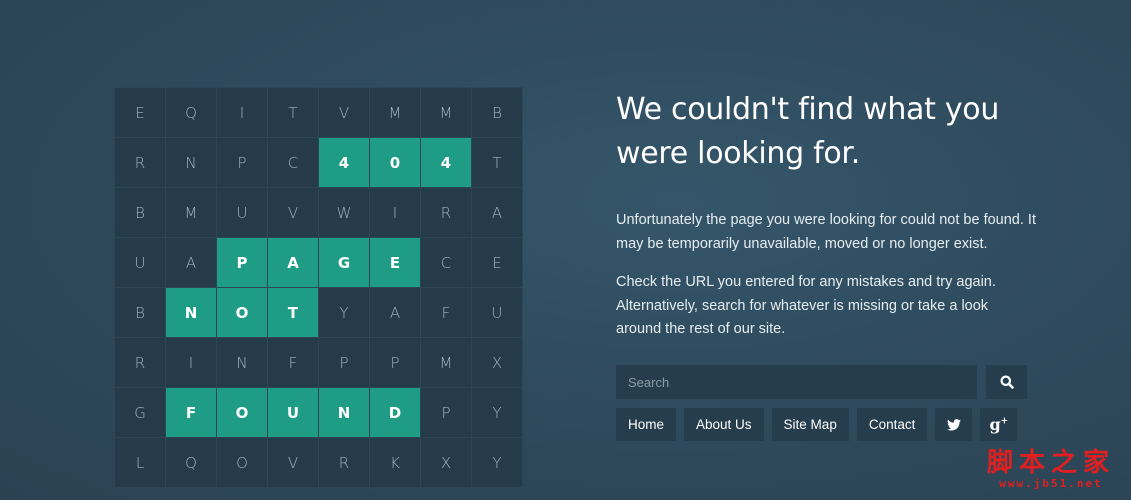 This screenshot has height=500, width=1131. Describe the element at coordinates (796, 382) in the screenshot. I see `search-input` at that location.